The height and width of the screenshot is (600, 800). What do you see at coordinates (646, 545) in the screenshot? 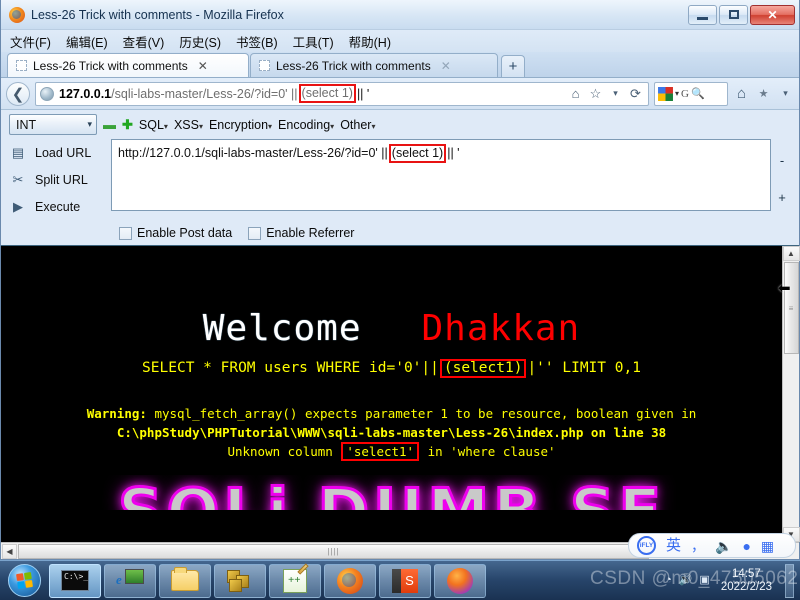
I see `ifly-logo-icon: iFLY` at bounding box center [646, 545].